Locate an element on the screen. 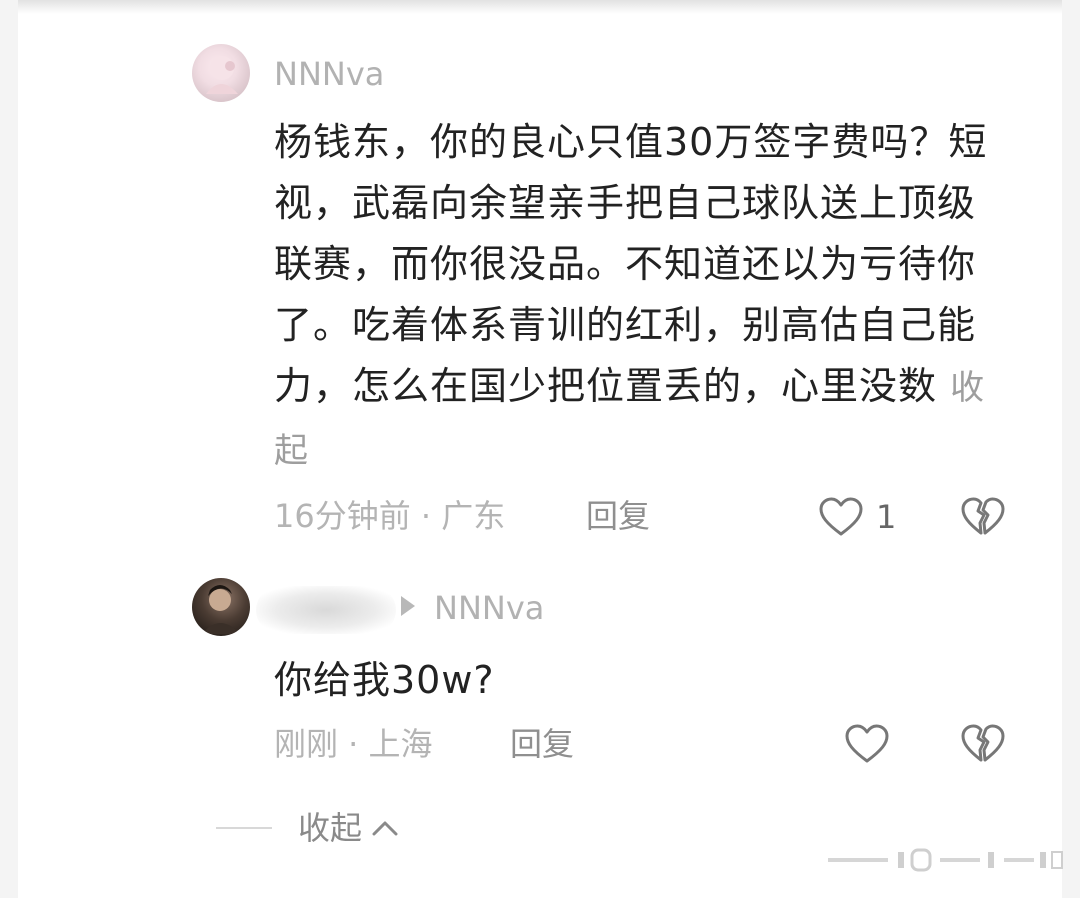  collapse-thread-button: 收起 is located at coordinates (308, 828).